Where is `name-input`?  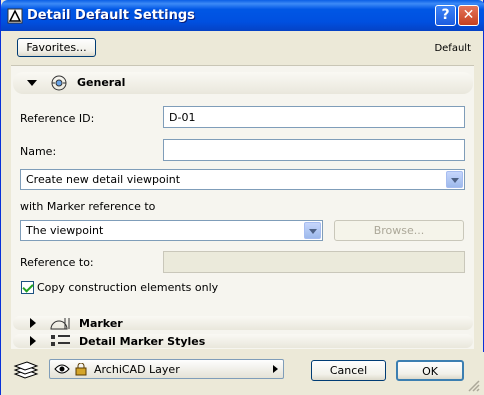
name-input is located at coordinates (314, 150).